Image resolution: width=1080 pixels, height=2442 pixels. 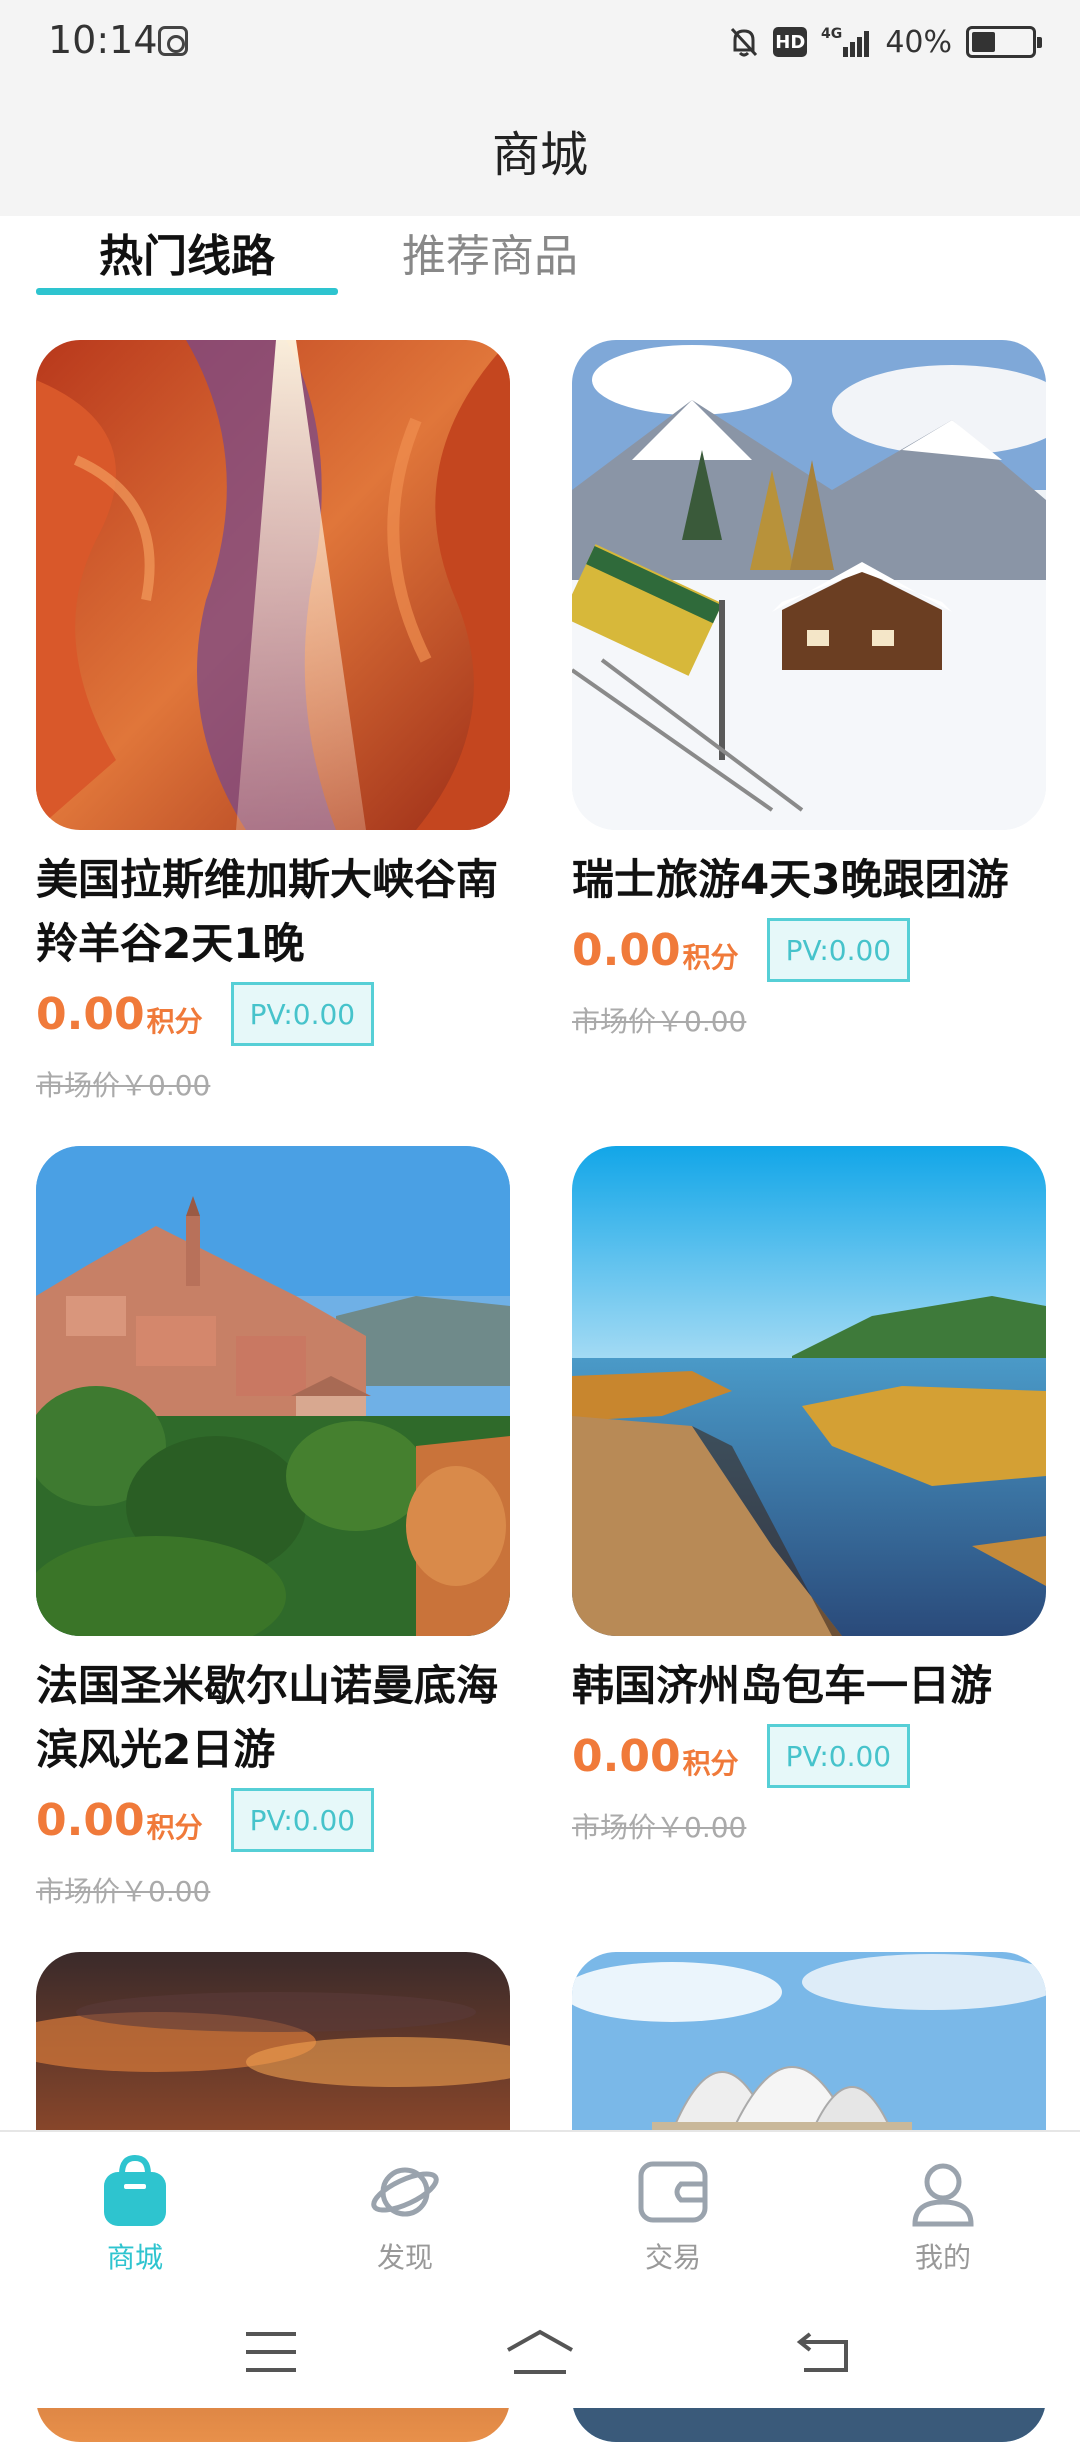 I want to click on tabbar-label: 我的, so click(x=942, y=2257).